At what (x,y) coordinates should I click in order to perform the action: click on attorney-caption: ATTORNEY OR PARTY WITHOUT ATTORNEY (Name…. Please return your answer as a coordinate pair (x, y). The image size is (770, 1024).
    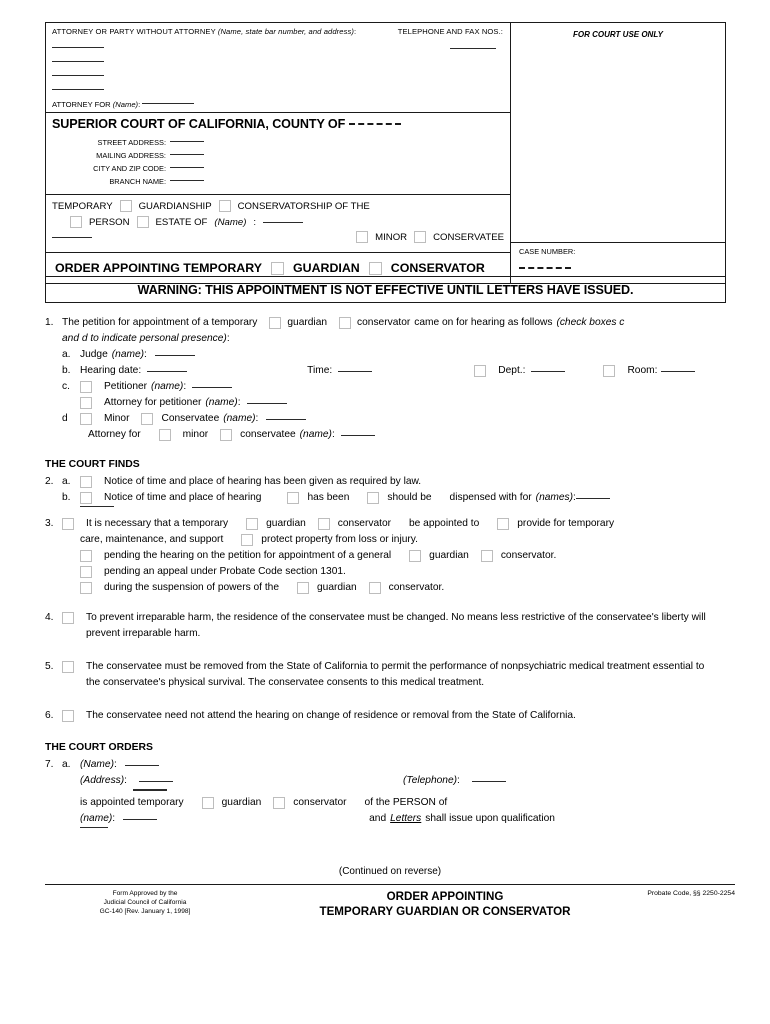
    Looking at the image, I should click on (277, 31).